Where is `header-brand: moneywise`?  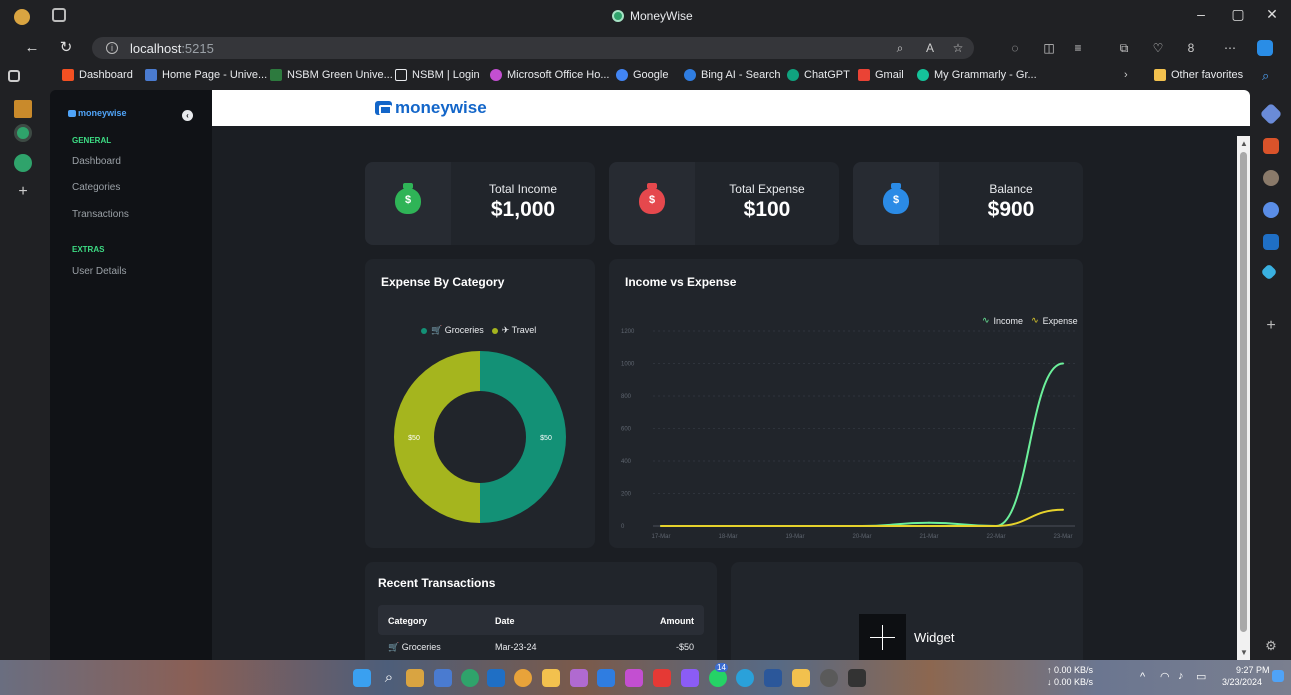
header-brand: moneywise is located at coordinates (431, 108).